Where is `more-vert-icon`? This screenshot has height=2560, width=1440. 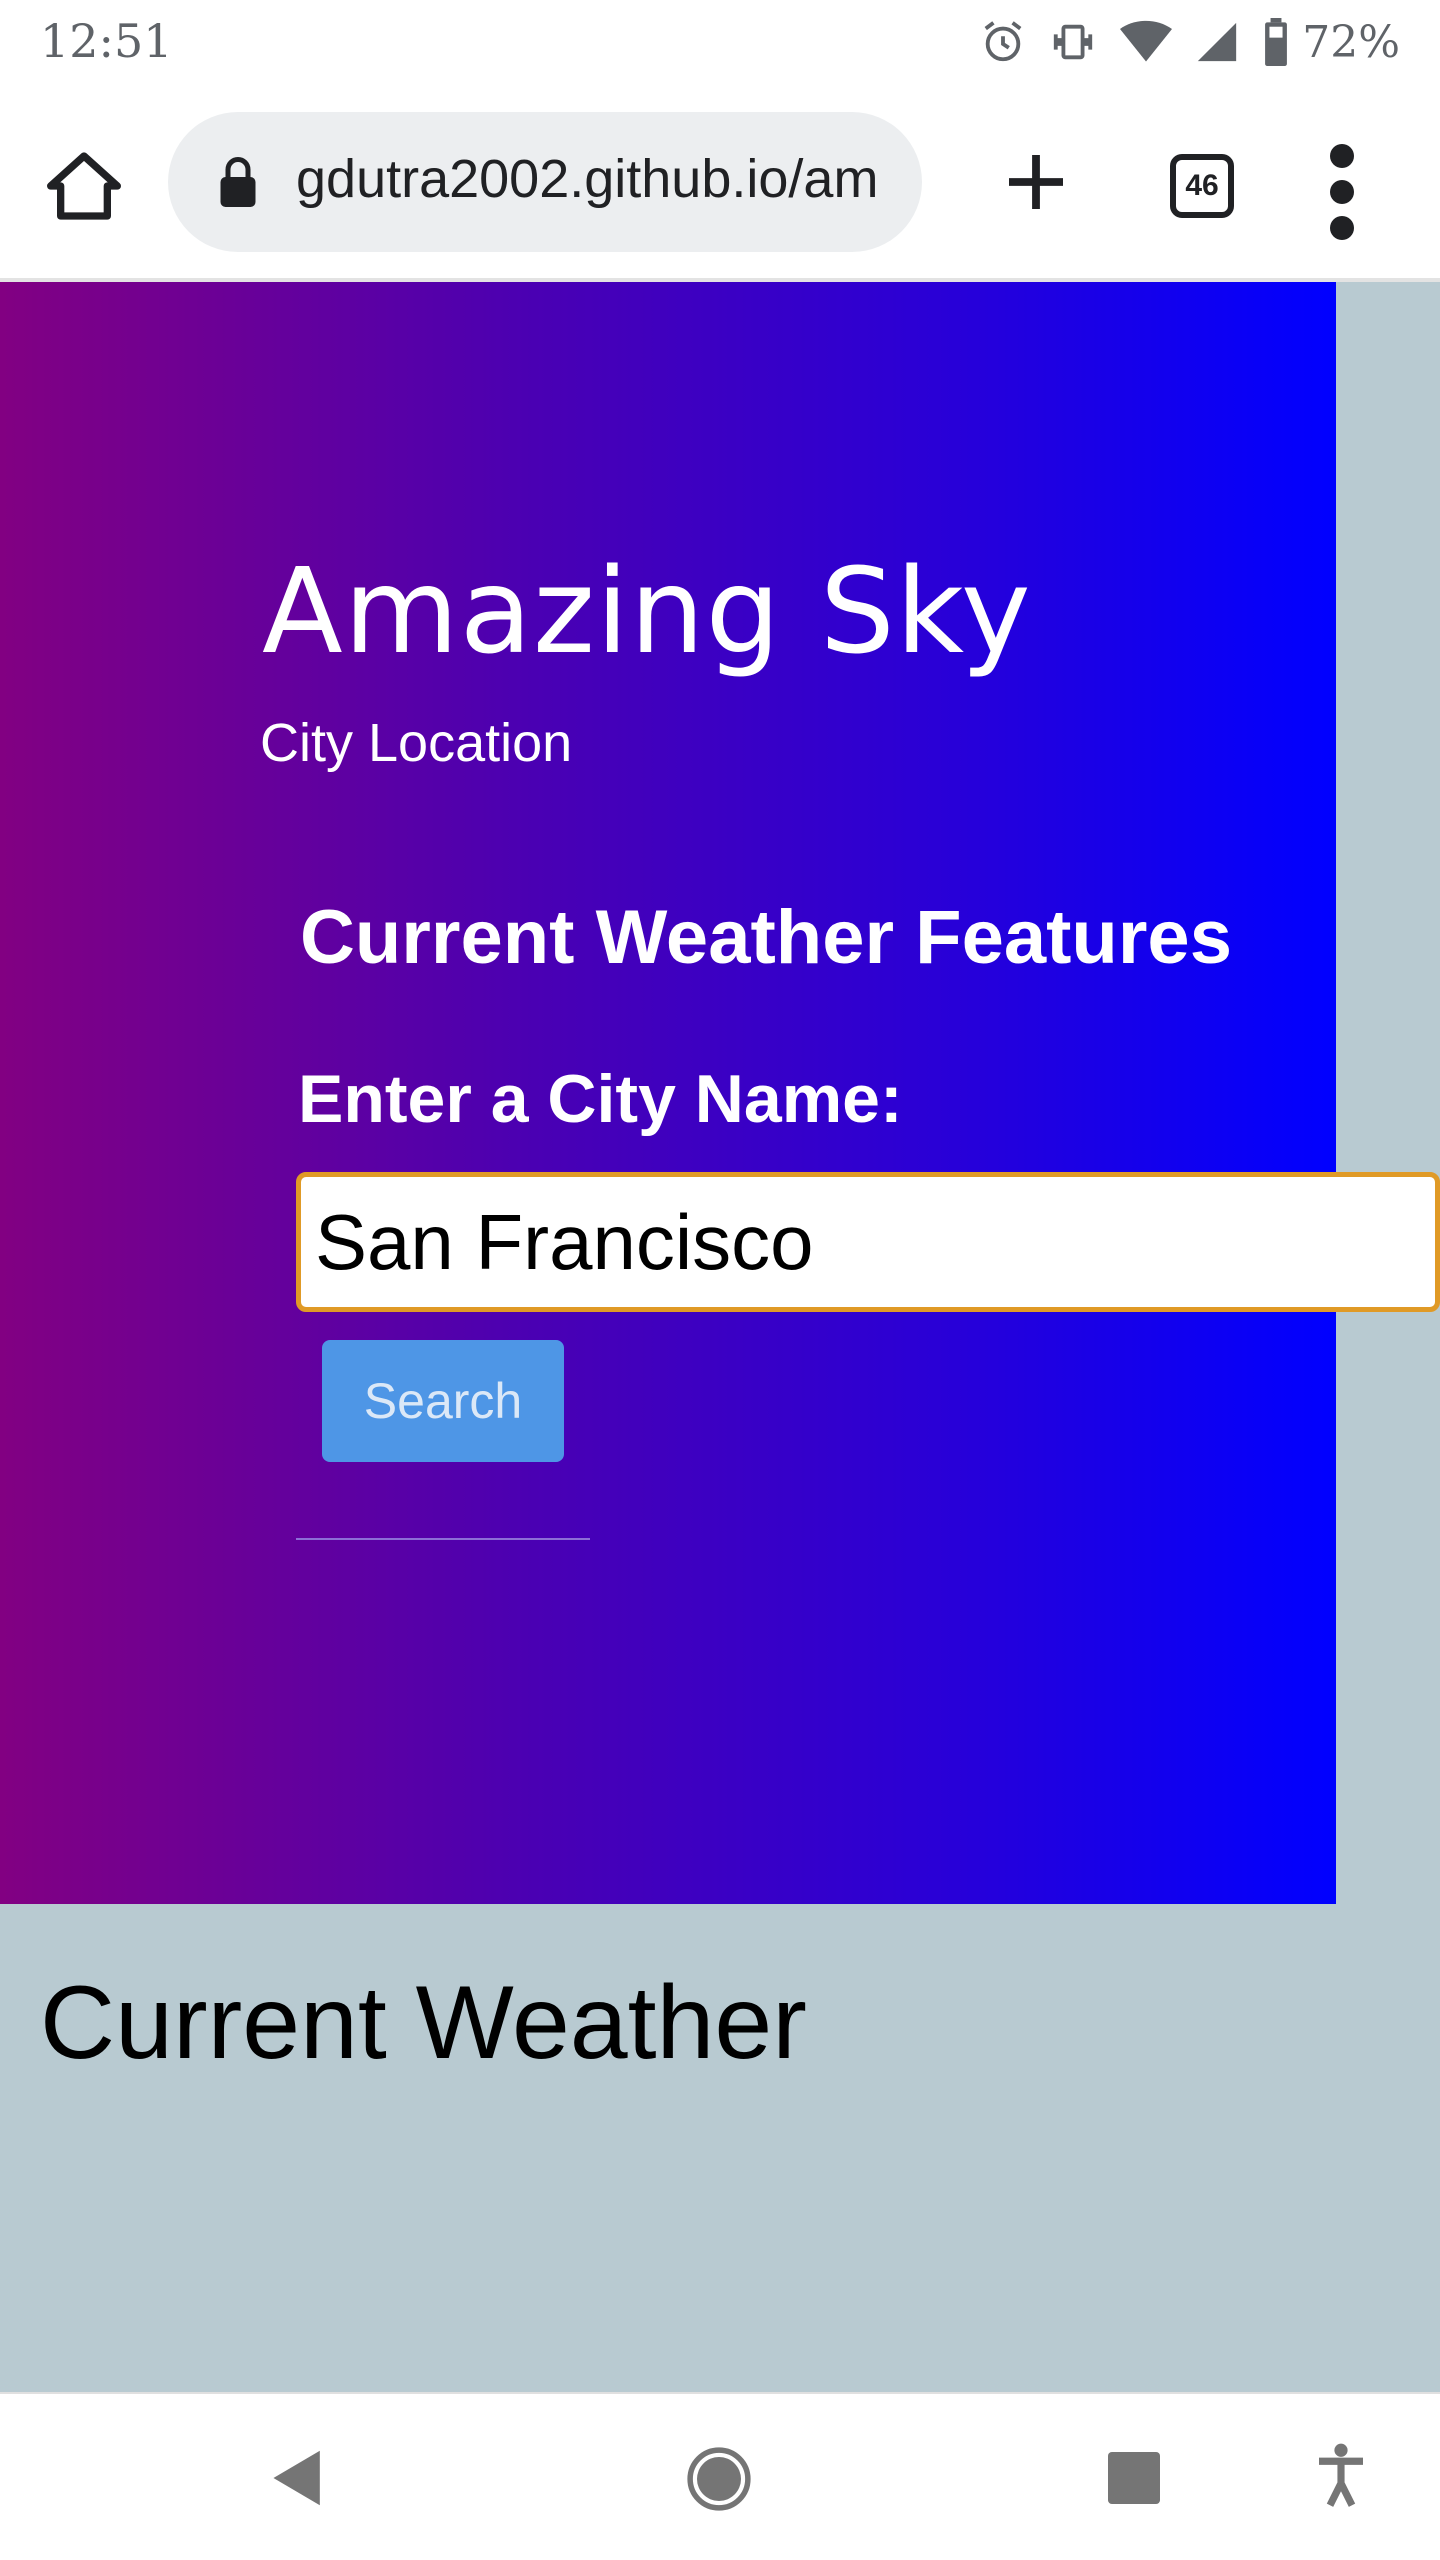 more-vert-icon is located at coordinates (1342, 192).